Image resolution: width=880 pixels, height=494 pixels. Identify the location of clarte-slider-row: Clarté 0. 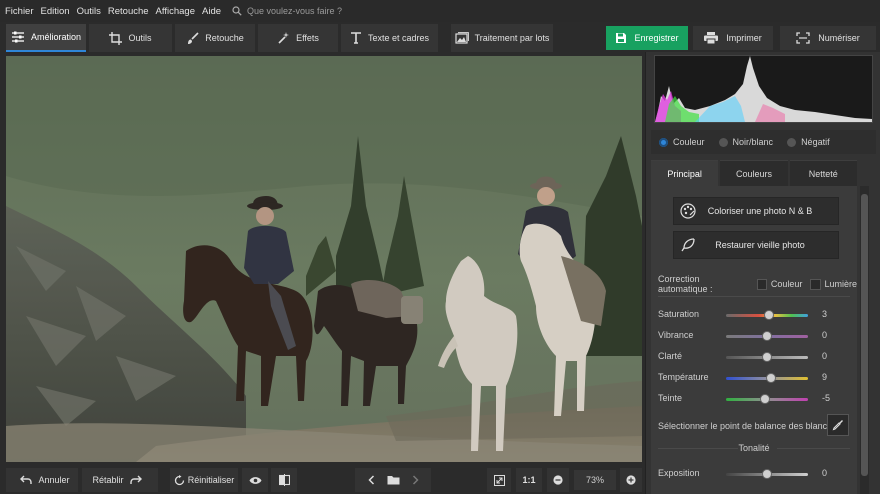
(743, 356).